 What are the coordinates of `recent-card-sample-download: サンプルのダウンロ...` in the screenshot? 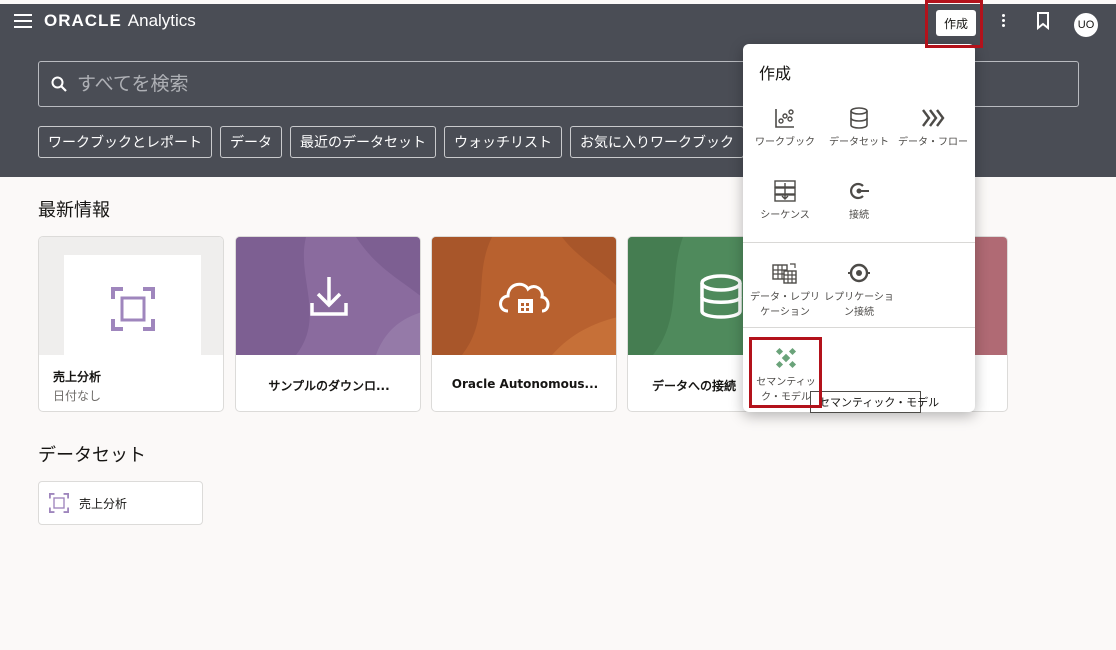 It's located at (328, 324).